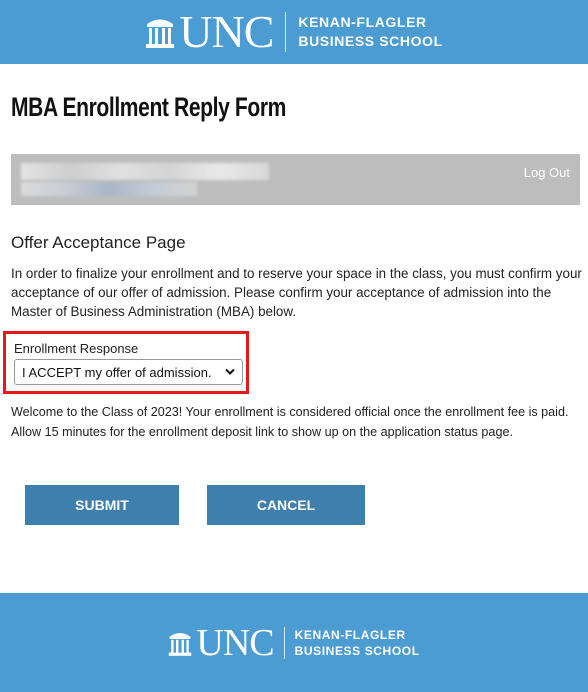  I want to click on site-header: UNC KENAN-FLAGLER BUSINESS SCHOOL, so click(294, 32).